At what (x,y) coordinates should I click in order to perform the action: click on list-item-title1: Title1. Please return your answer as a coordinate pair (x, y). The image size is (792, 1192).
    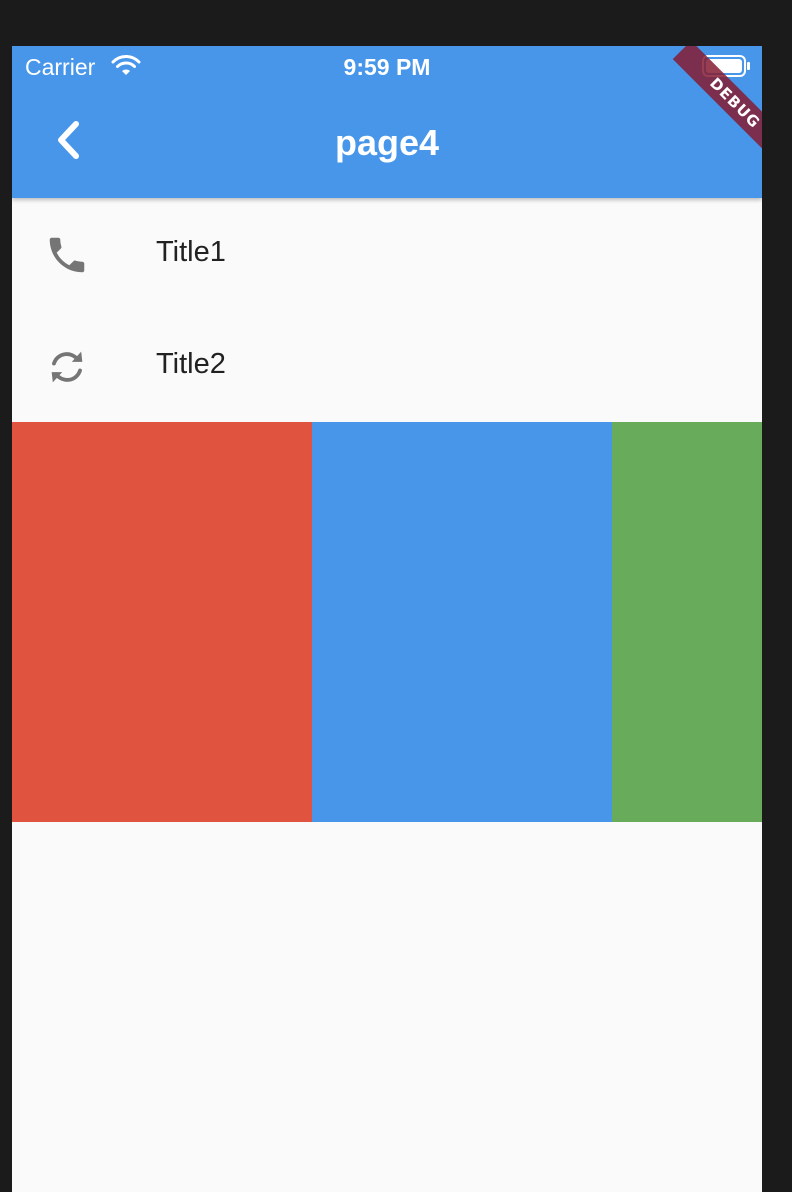
    Looking at the image, I should click on (387, 254).